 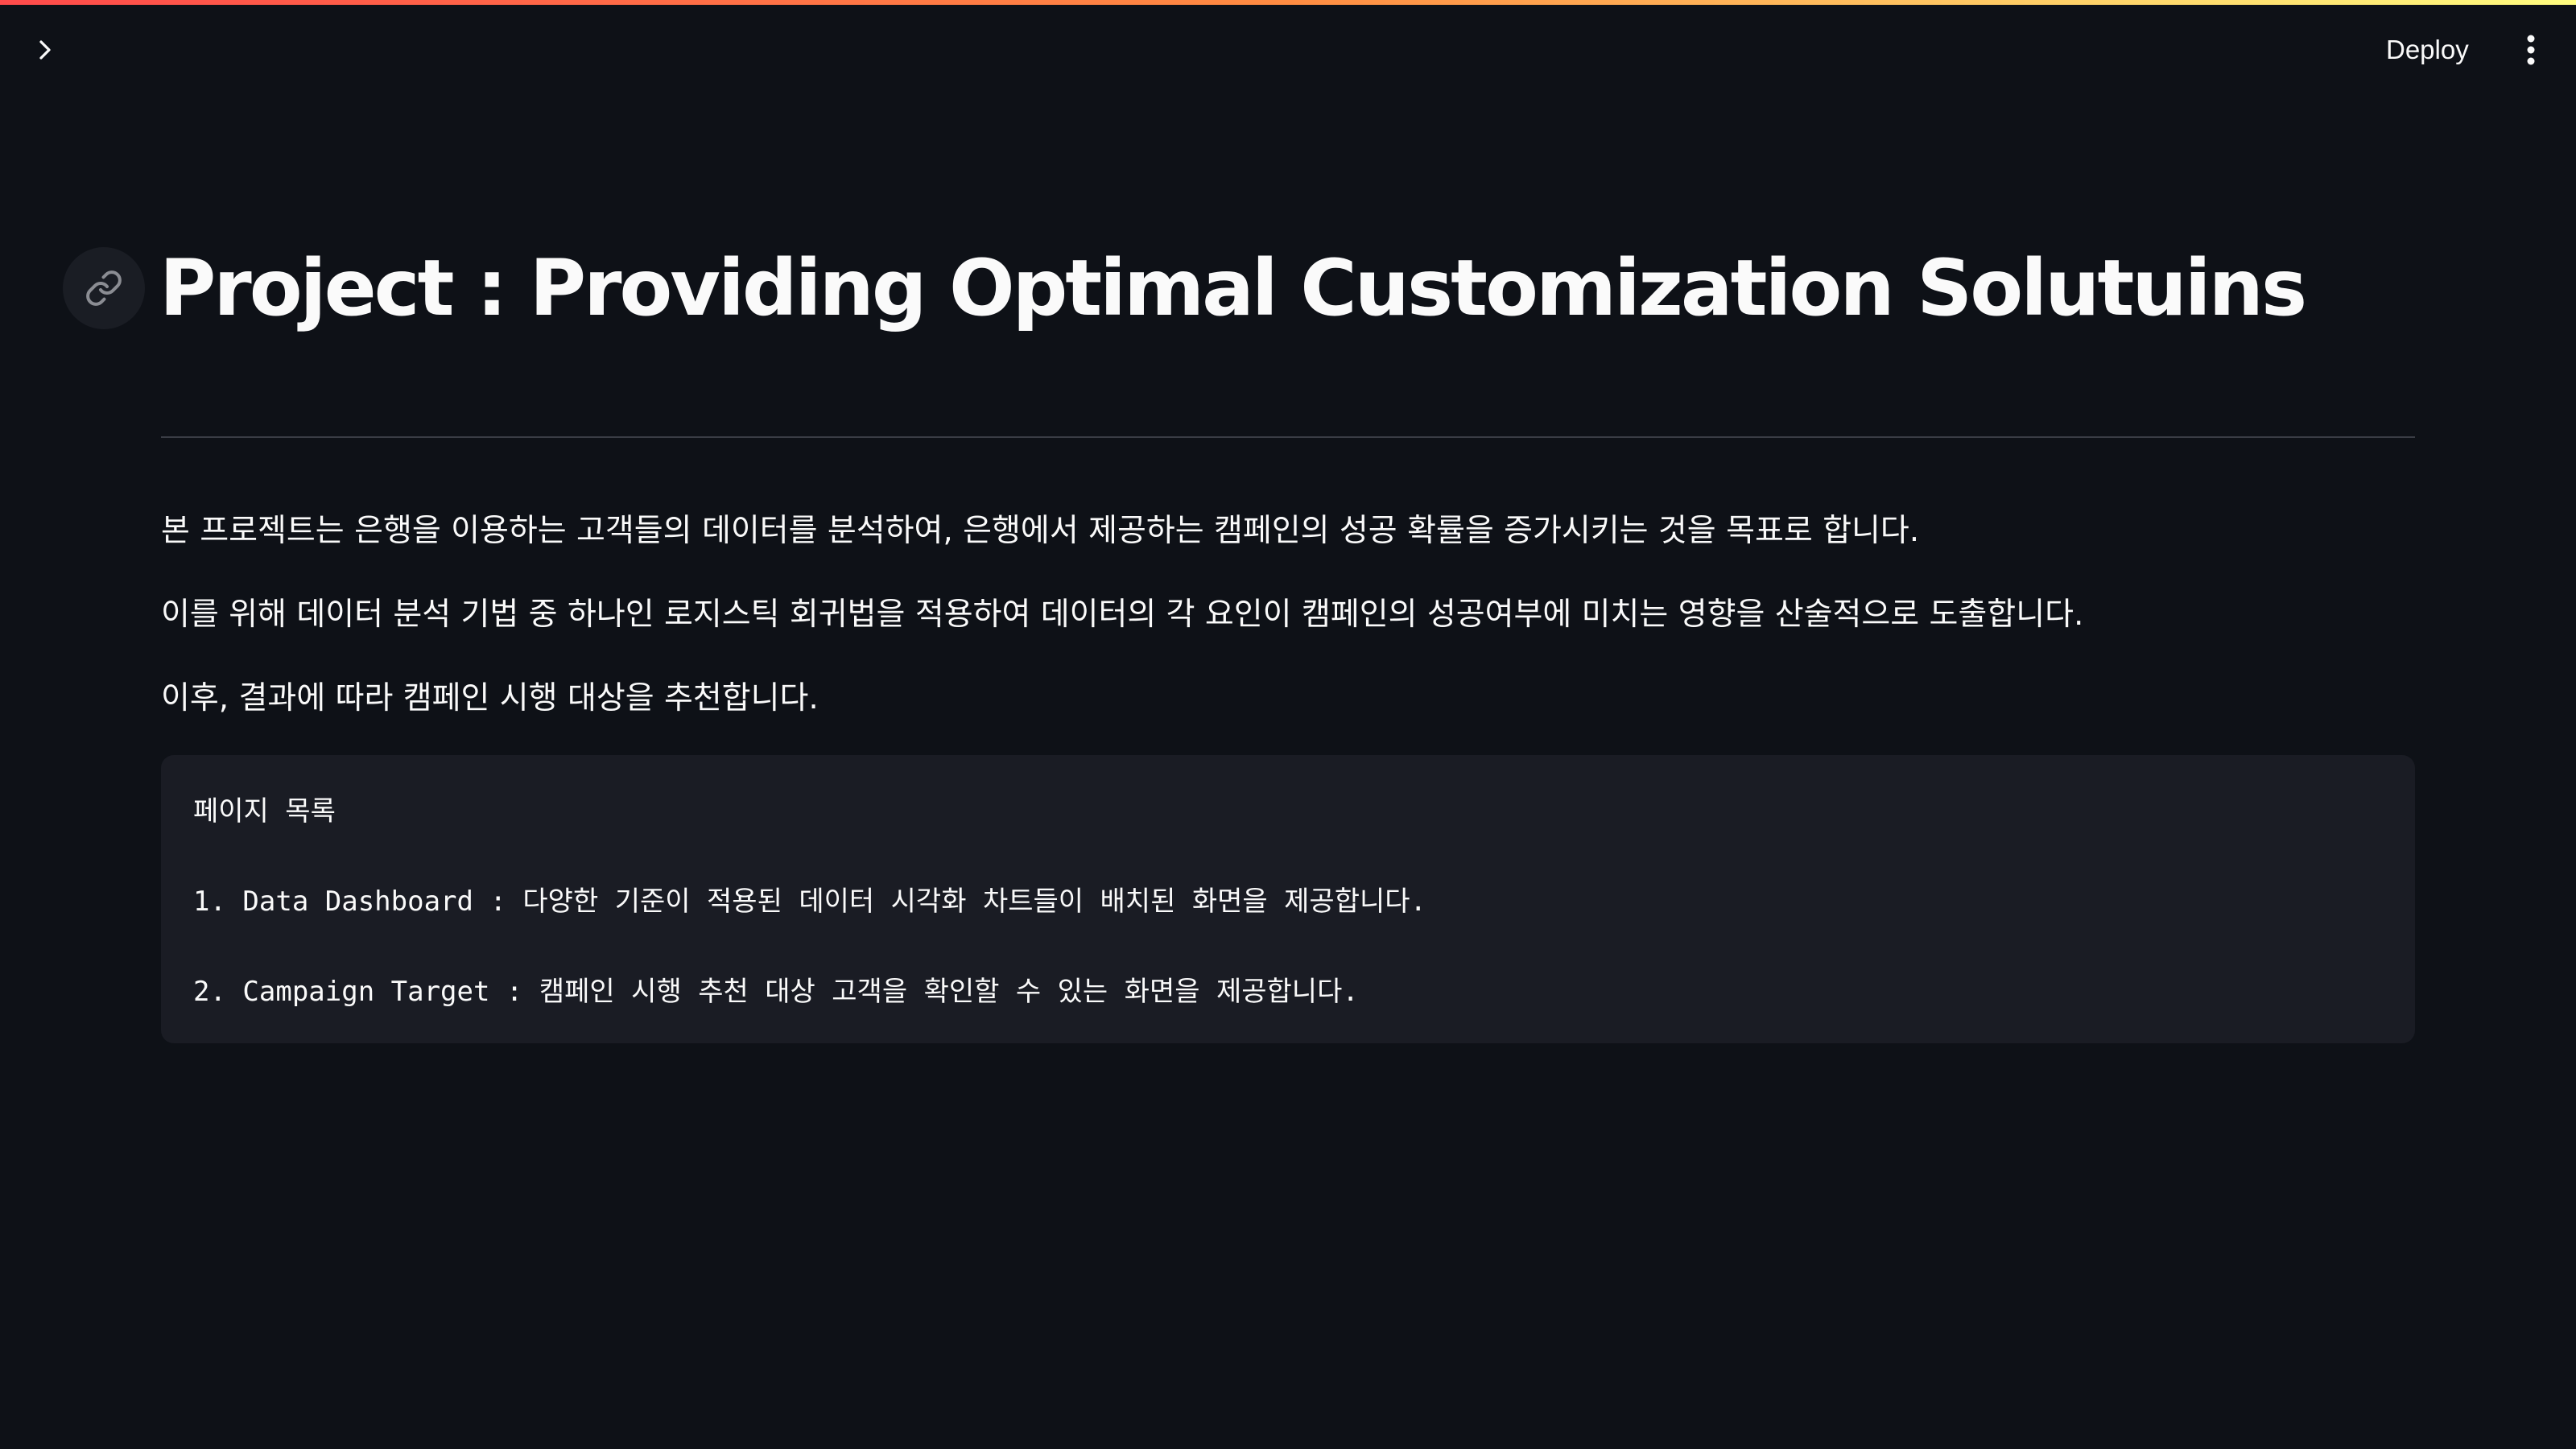 I want to click on main-menu-button, so click(x=2531, y=50).